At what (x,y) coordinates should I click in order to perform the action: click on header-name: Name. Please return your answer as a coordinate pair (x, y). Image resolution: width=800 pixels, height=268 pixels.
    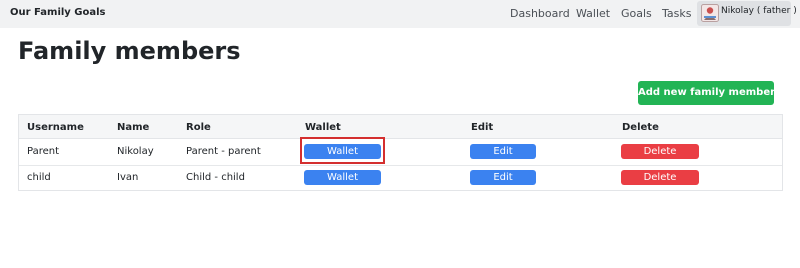
    Looking at the image, I should click on (133, 127).